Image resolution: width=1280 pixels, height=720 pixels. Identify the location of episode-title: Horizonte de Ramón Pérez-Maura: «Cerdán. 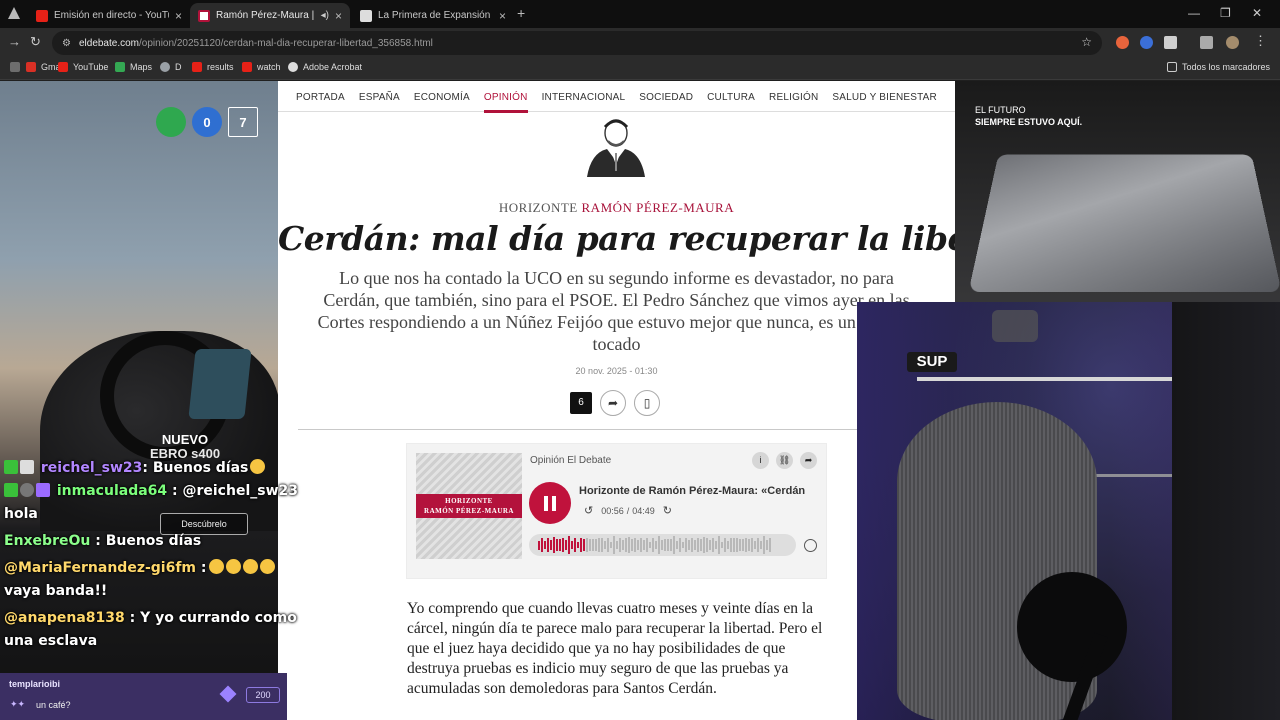
(692, 491).